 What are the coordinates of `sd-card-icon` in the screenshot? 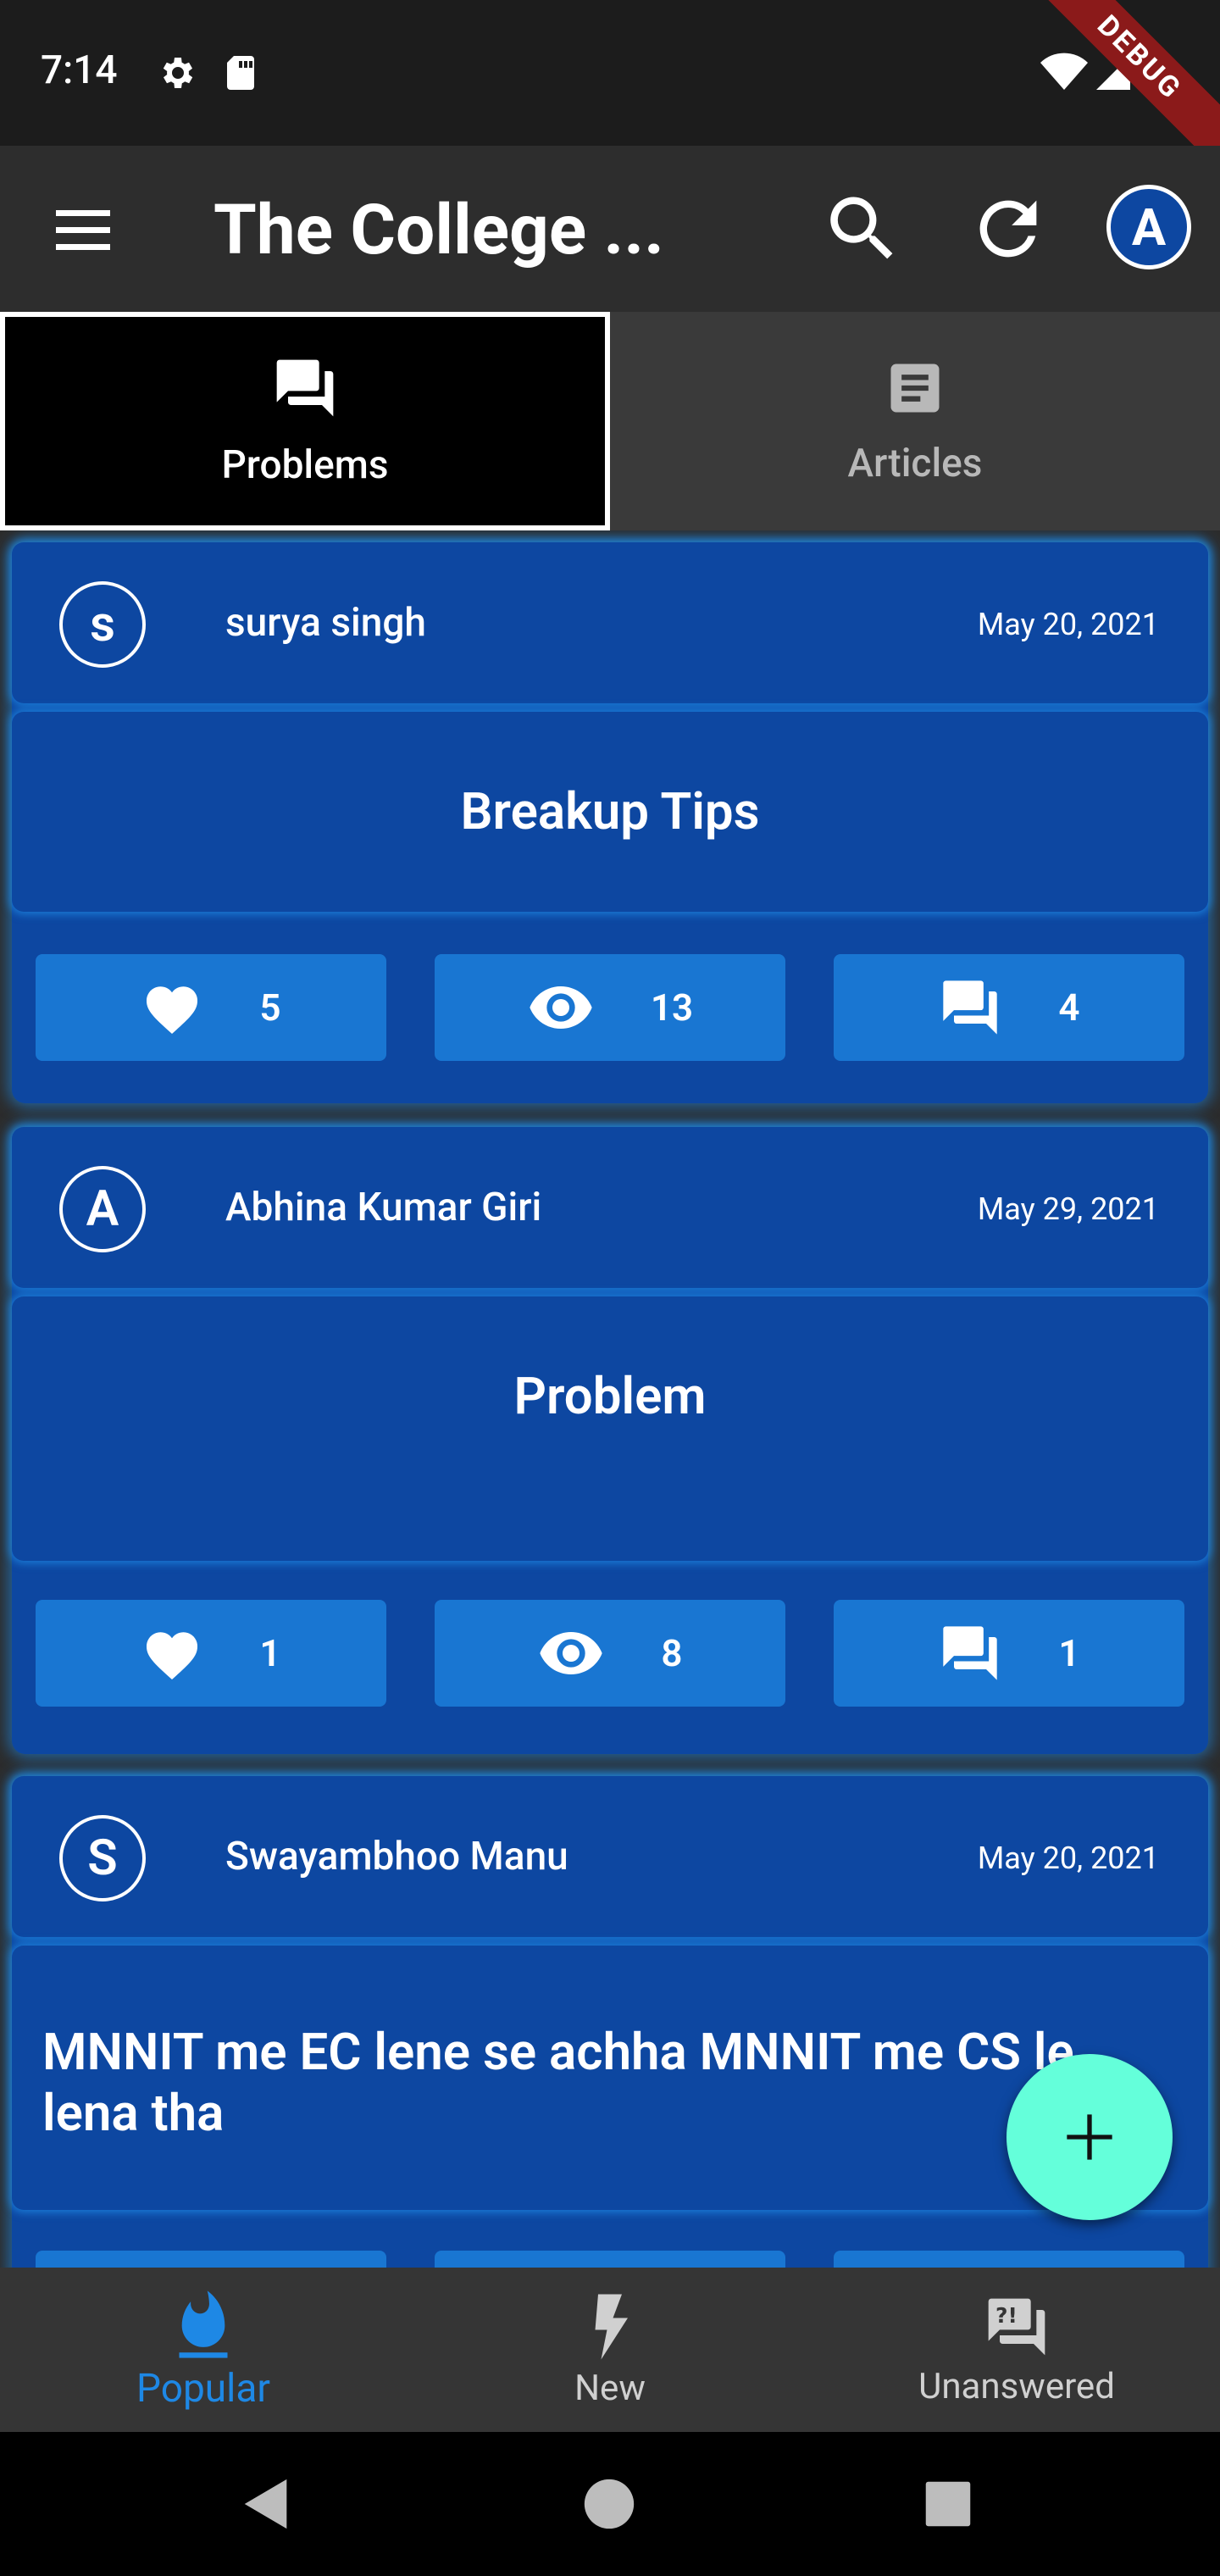 It's located at (240, 73).